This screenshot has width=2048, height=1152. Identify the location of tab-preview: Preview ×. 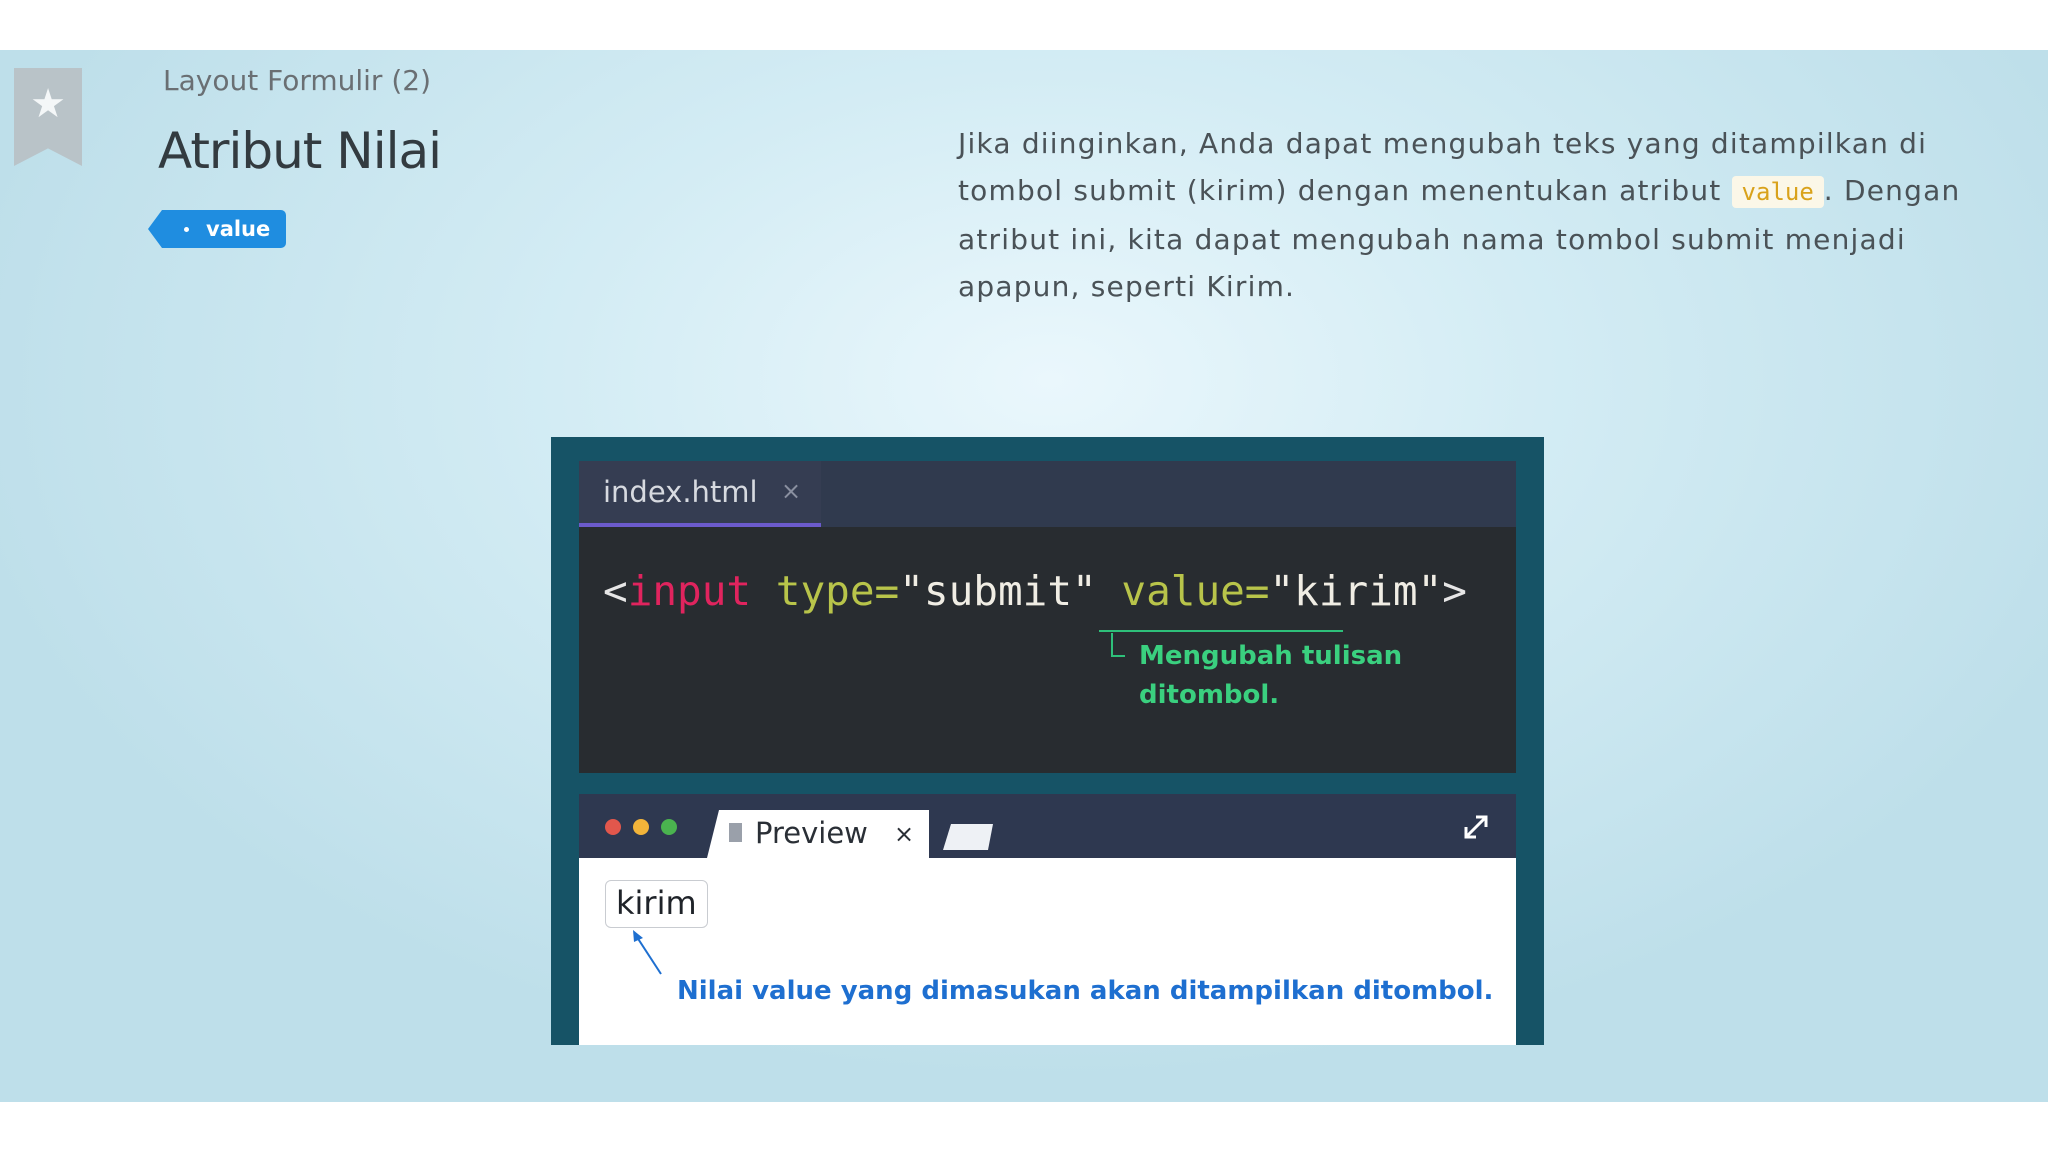
(818, 834).